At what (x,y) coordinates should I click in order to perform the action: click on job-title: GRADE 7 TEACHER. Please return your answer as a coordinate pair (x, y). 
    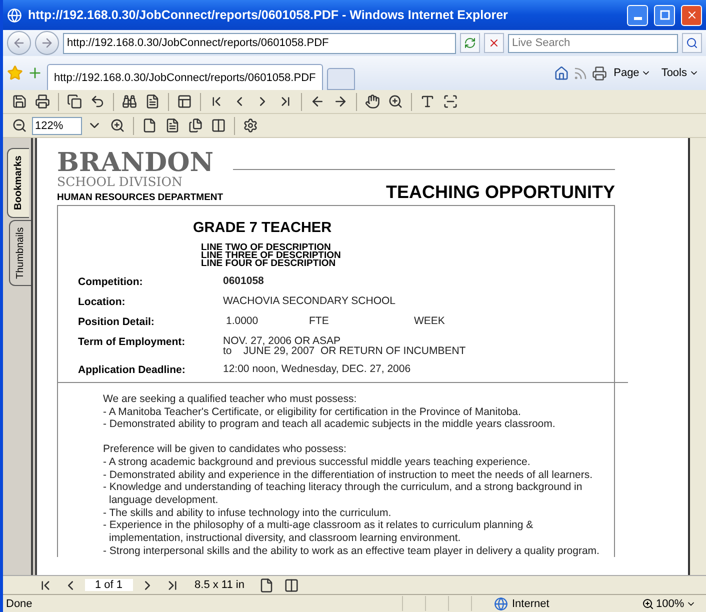
    Looking at the image, I should click on (263, 228).